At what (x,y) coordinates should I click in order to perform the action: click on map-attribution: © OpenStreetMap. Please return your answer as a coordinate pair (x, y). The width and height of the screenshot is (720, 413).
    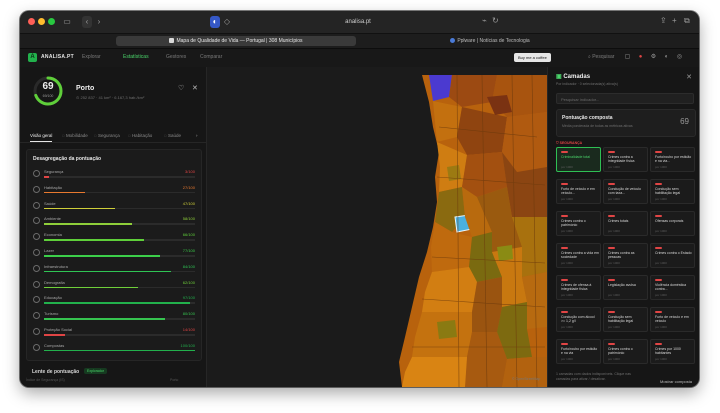
    Looking at the image, I should click on (526, 379).